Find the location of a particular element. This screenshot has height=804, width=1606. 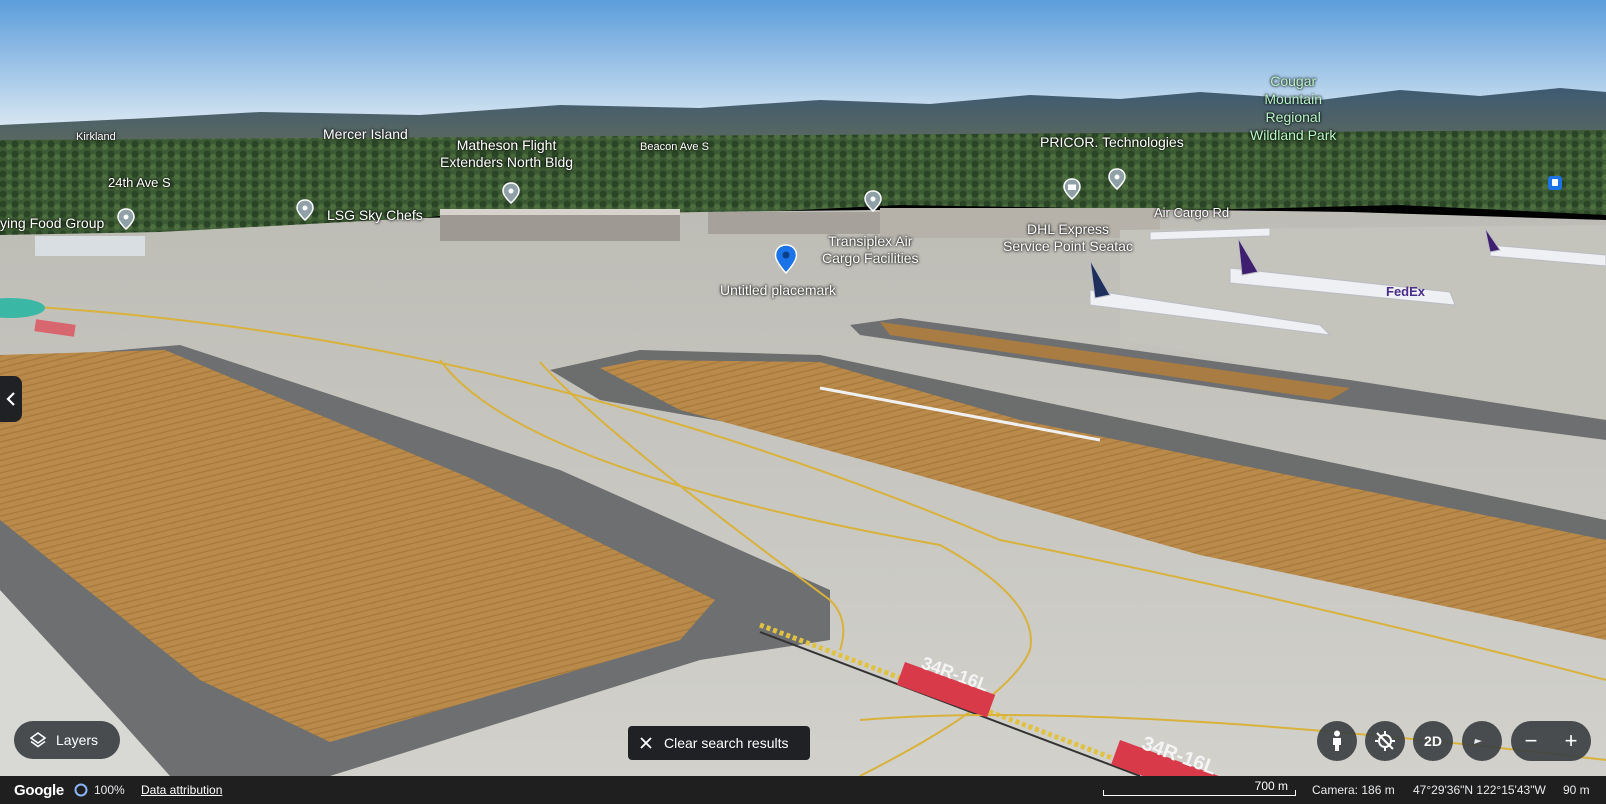

clear-search-results-button: Clear search results is located at coordinates (719, 743).